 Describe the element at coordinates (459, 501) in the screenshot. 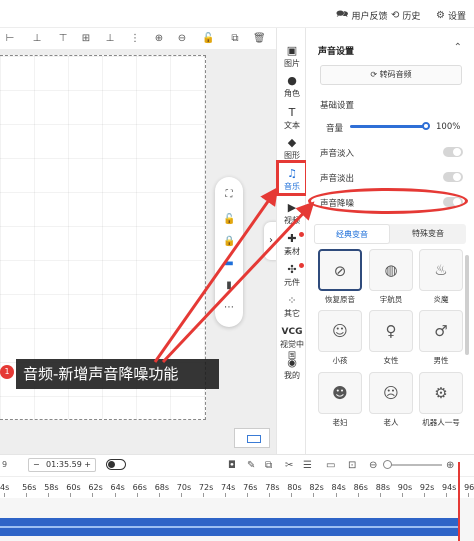

I see `playhead` at that location.